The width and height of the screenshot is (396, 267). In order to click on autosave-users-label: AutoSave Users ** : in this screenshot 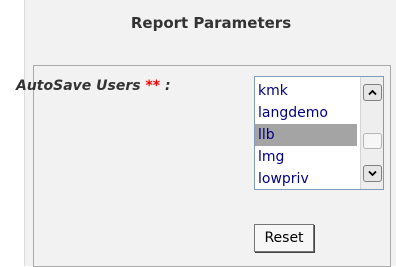, I will do `click(93, 86)`.